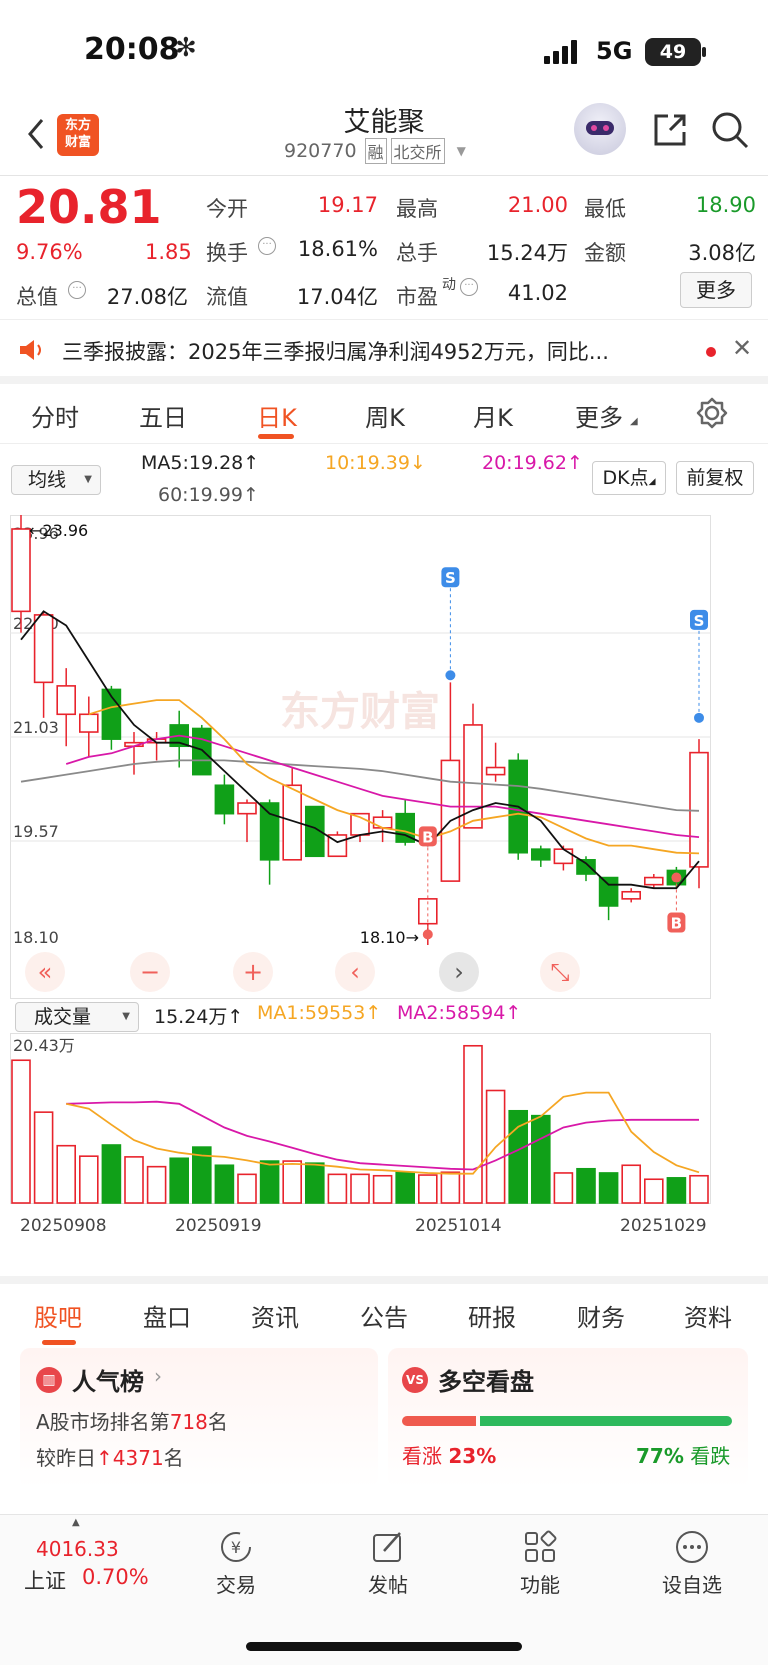  I want to click on index-widget: ▲ 4016.33 上证 0.70%, so click(95, 1557).